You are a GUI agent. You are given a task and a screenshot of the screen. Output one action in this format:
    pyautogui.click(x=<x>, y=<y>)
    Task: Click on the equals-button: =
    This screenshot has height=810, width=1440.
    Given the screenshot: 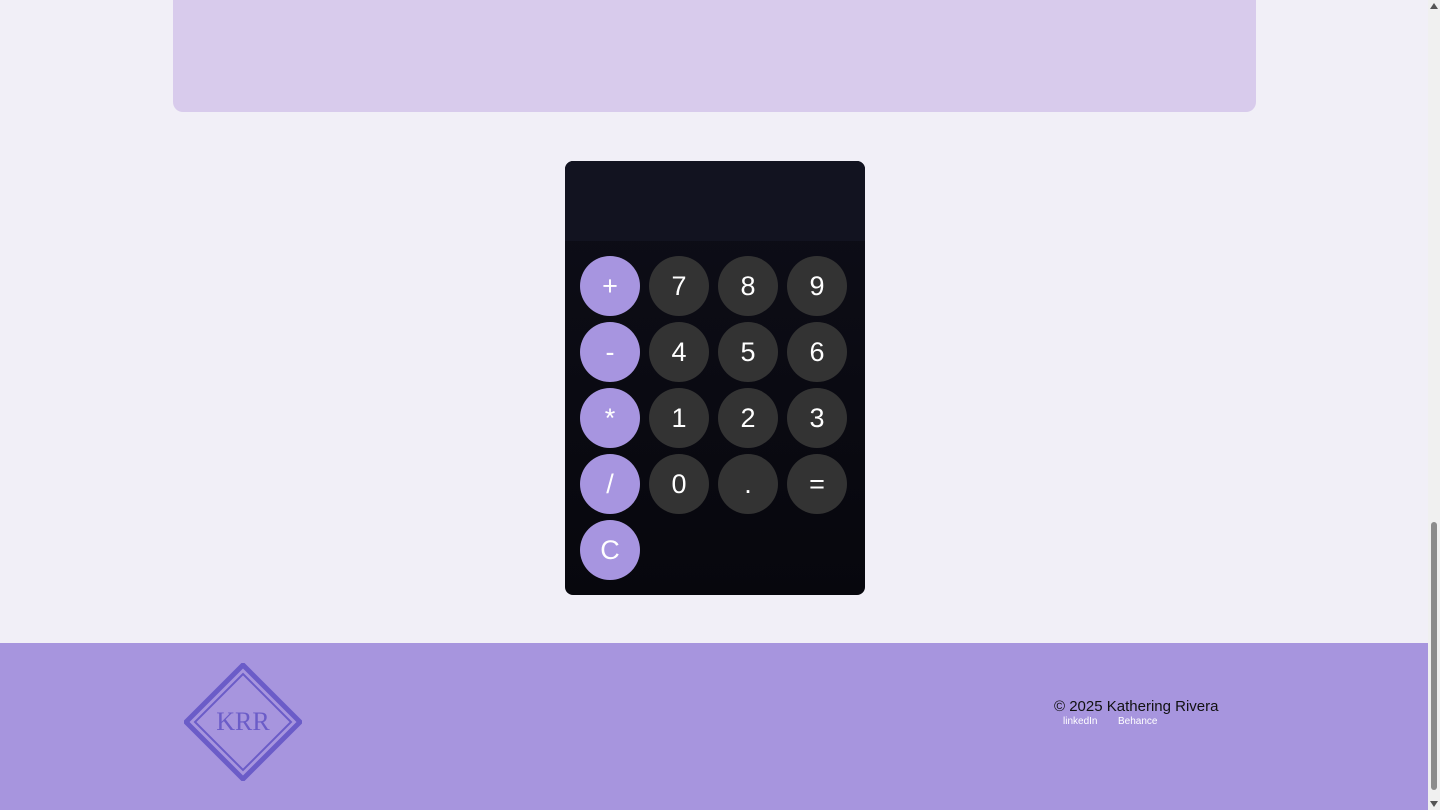 What is the action you would take?
    pyautogui.click(x=817, y=484)
    